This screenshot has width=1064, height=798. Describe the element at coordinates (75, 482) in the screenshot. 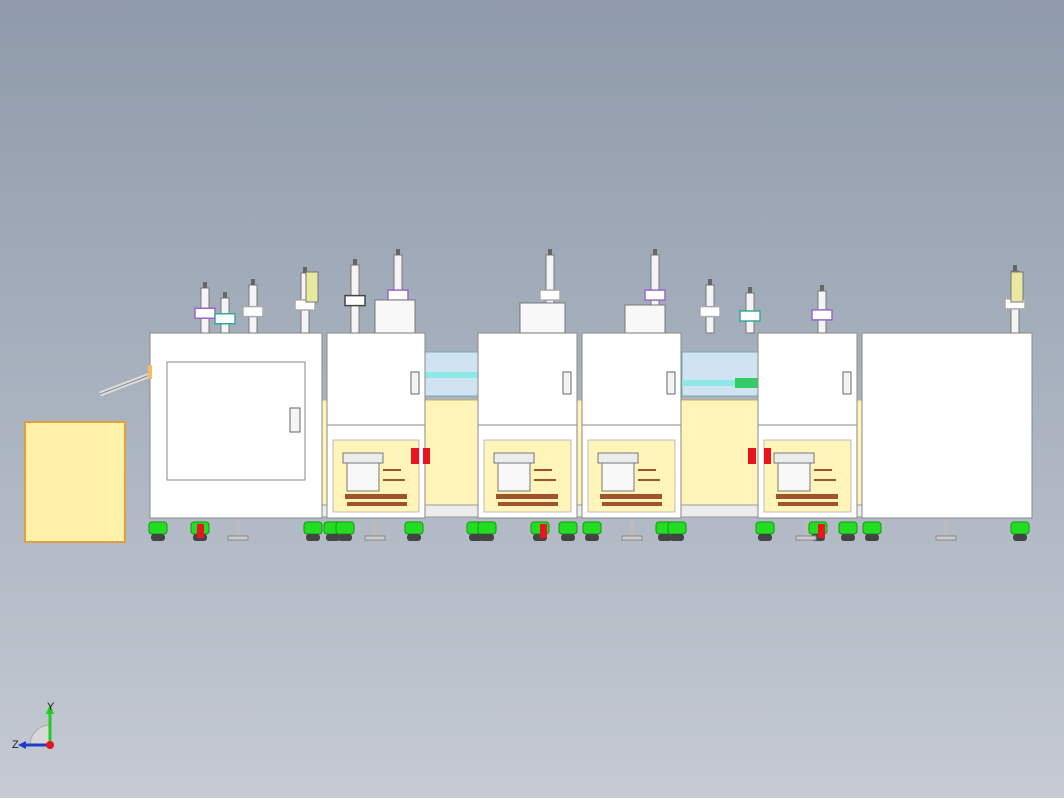

I see `infeed-box` at that location.